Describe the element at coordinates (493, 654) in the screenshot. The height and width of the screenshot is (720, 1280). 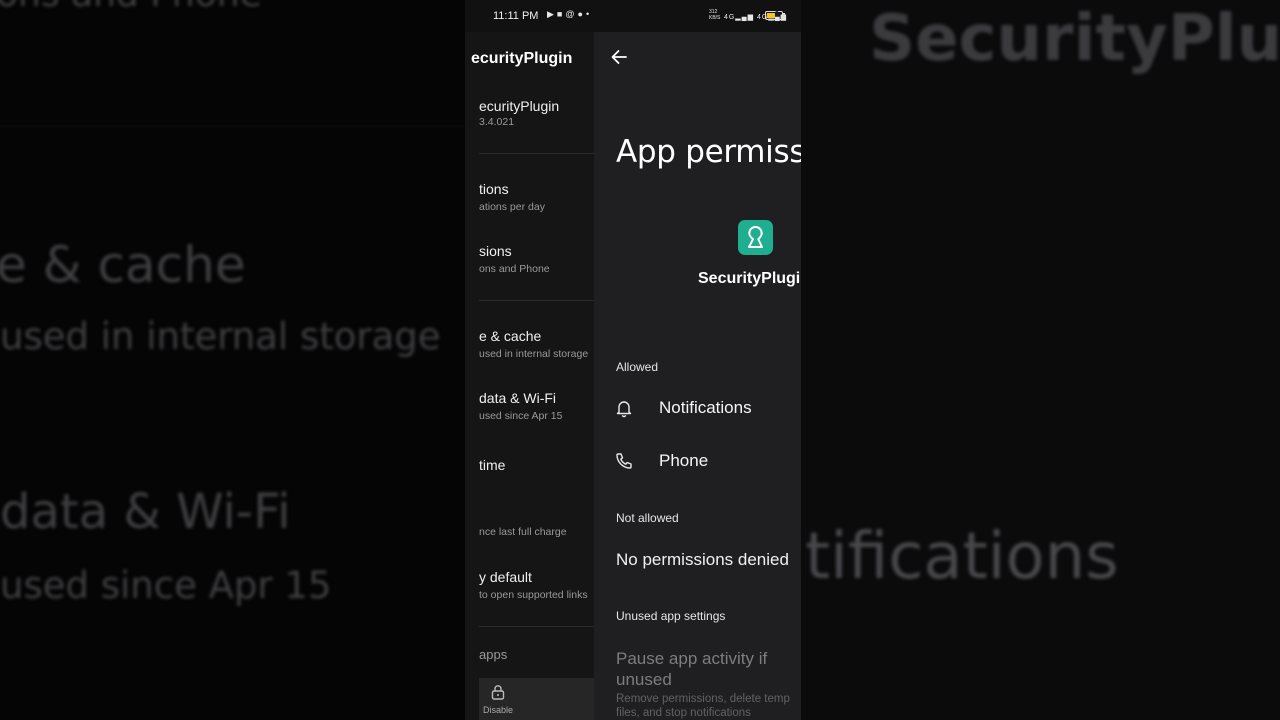
I see `list-item-title: apps` at that location.